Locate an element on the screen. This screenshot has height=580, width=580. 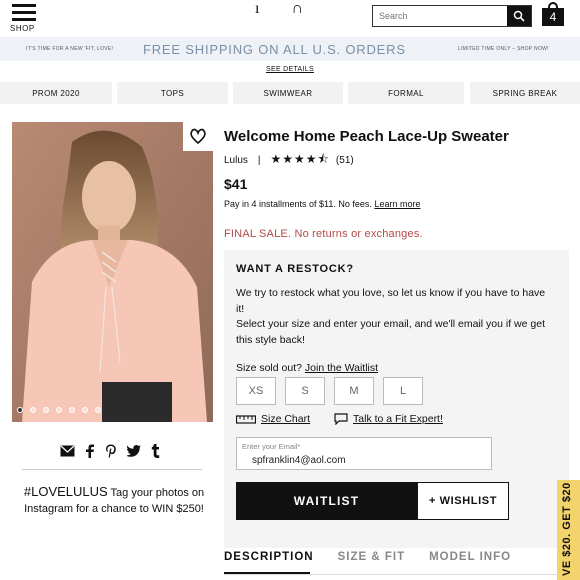
lovelulus-hashtag: #LOVELULUS is located at coordinates (65, 491).